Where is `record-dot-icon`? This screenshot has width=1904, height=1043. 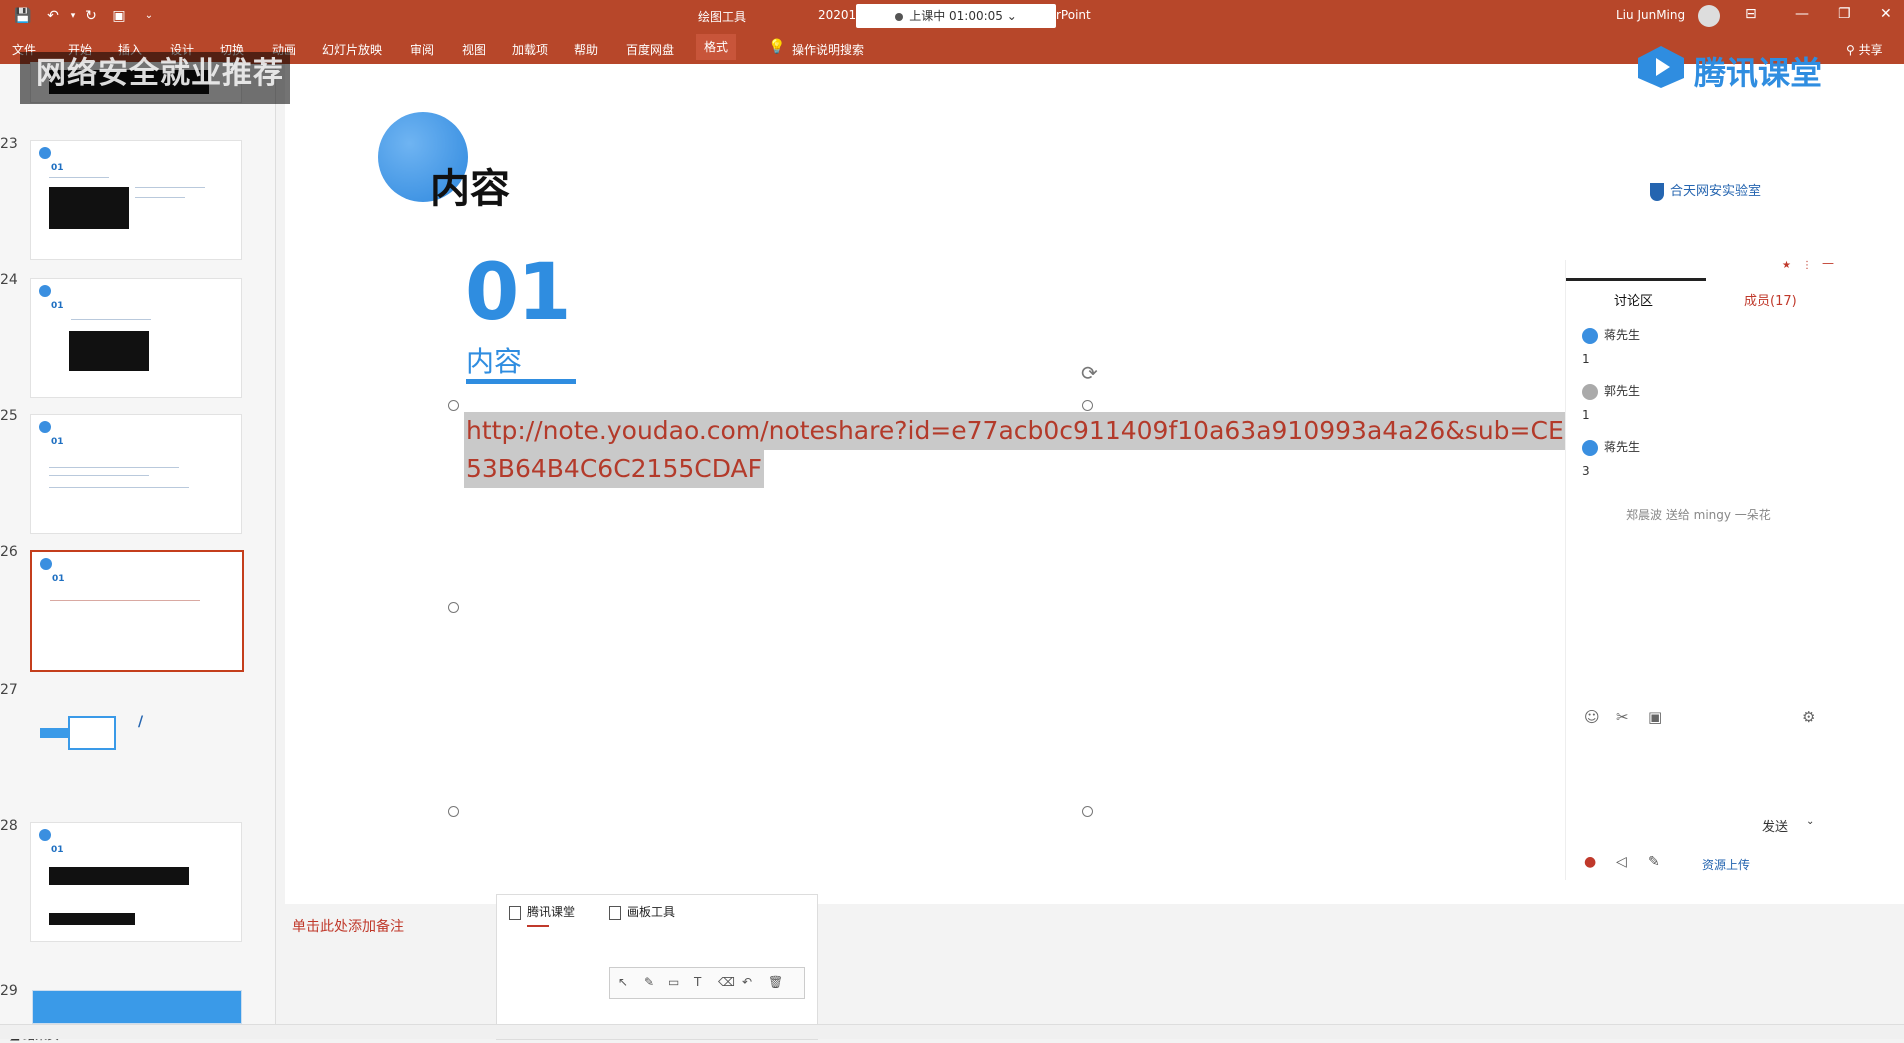
record-dot-icon is located at coordinates (899, 16).